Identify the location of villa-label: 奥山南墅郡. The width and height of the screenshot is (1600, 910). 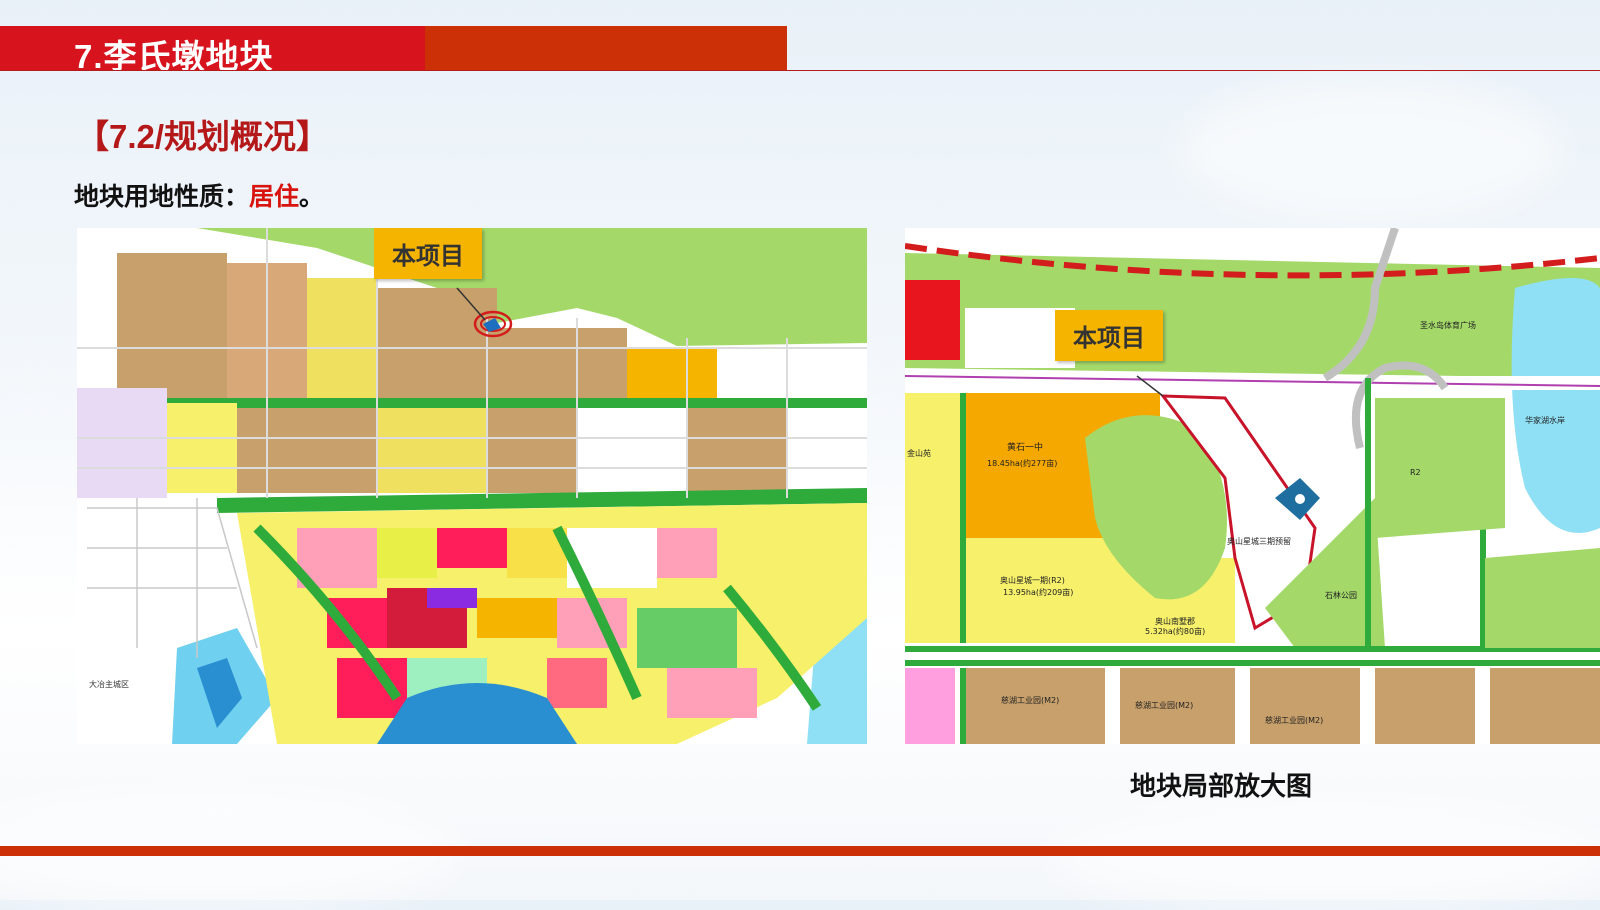
(1175, 621).